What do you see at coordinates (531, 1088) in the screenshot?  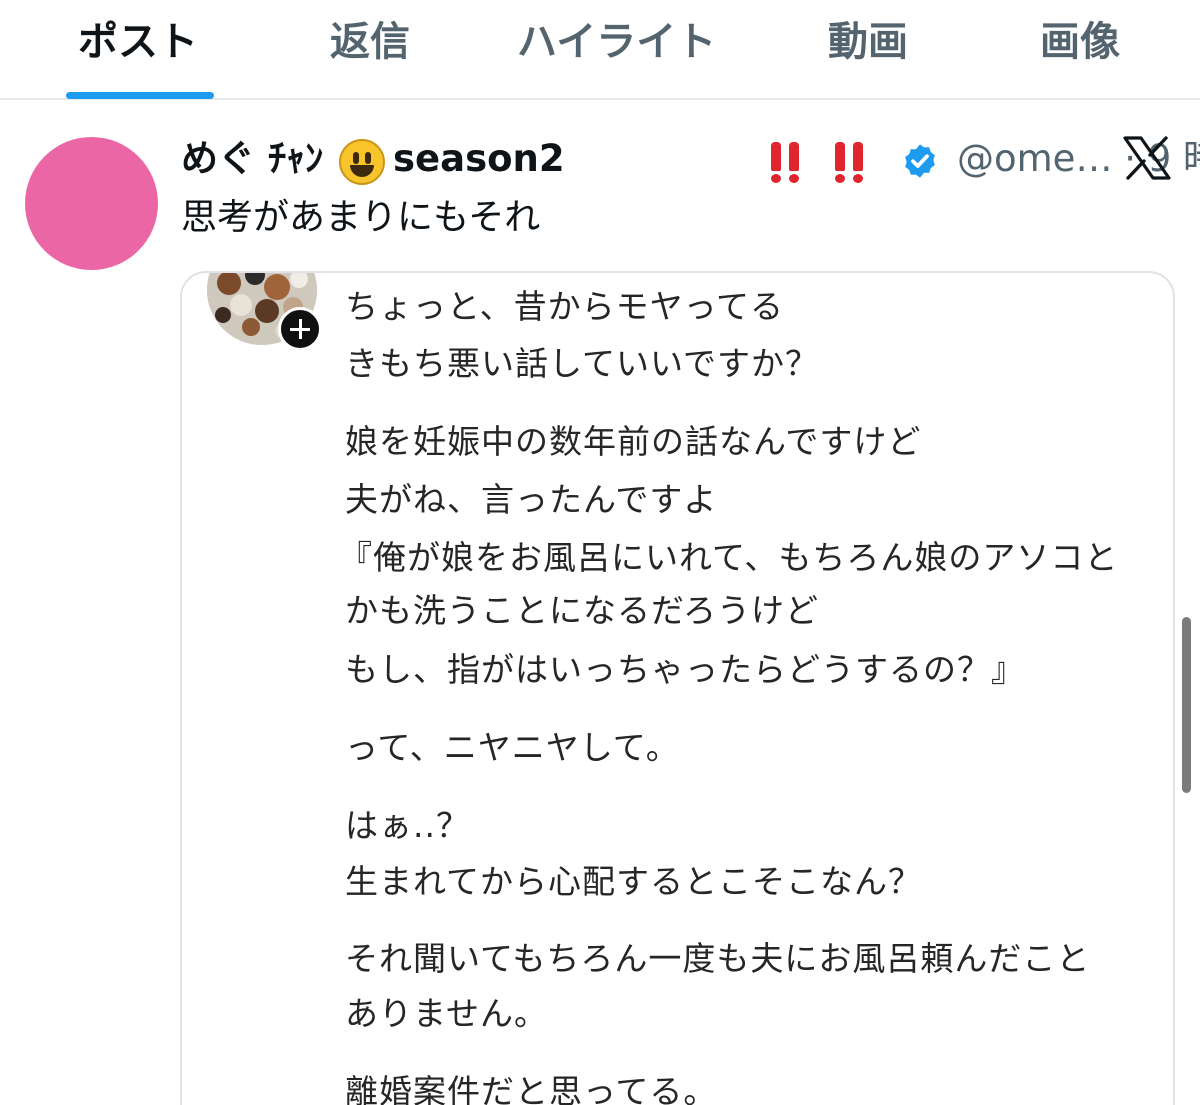 I see `embedded-text-line: 離婚案件だと思ってる。` at bounding box center [531, 1088].